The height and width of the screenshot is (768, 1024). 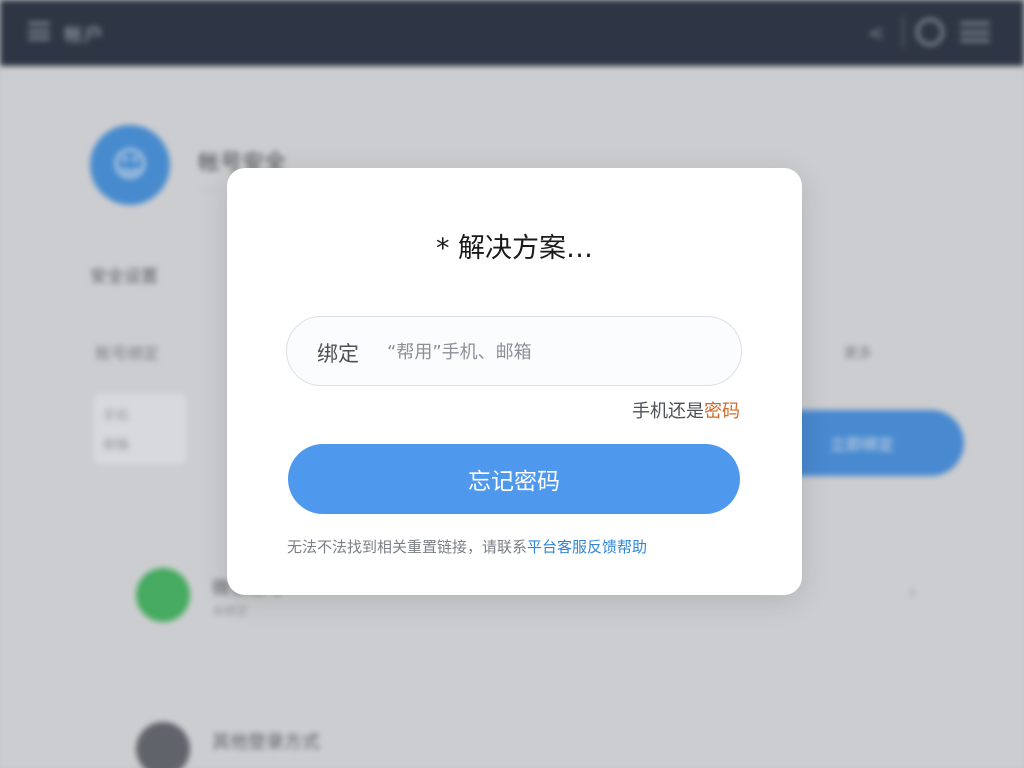 I want to click on input-prefix-label: 绑定, so click(x=338, y=354).